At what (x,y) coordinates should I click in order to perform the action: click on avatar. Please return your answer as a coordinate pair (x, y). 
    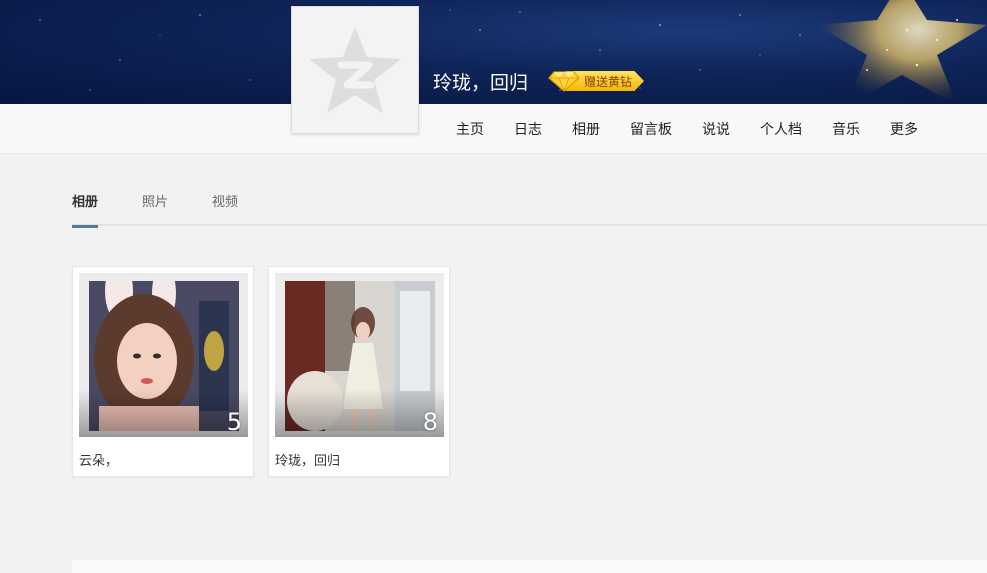
    Looking at the image, I should click on (355, 70).